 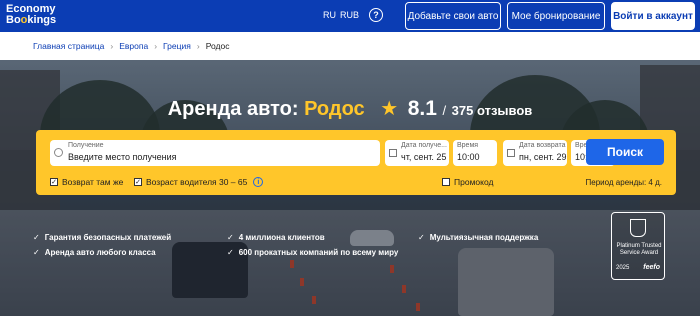 What do you see at coordinates (424, 157) in the screenshot?
I see `pickup-date-value: чт, сент. 25` at bounding box center [424, 157].